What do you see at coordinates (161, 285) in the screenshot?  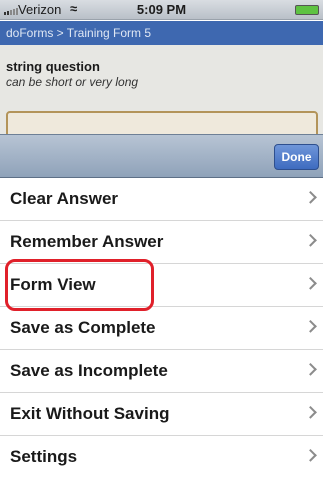 I see `menu-item-form-view: Form View` at bounding box center [161, 285].